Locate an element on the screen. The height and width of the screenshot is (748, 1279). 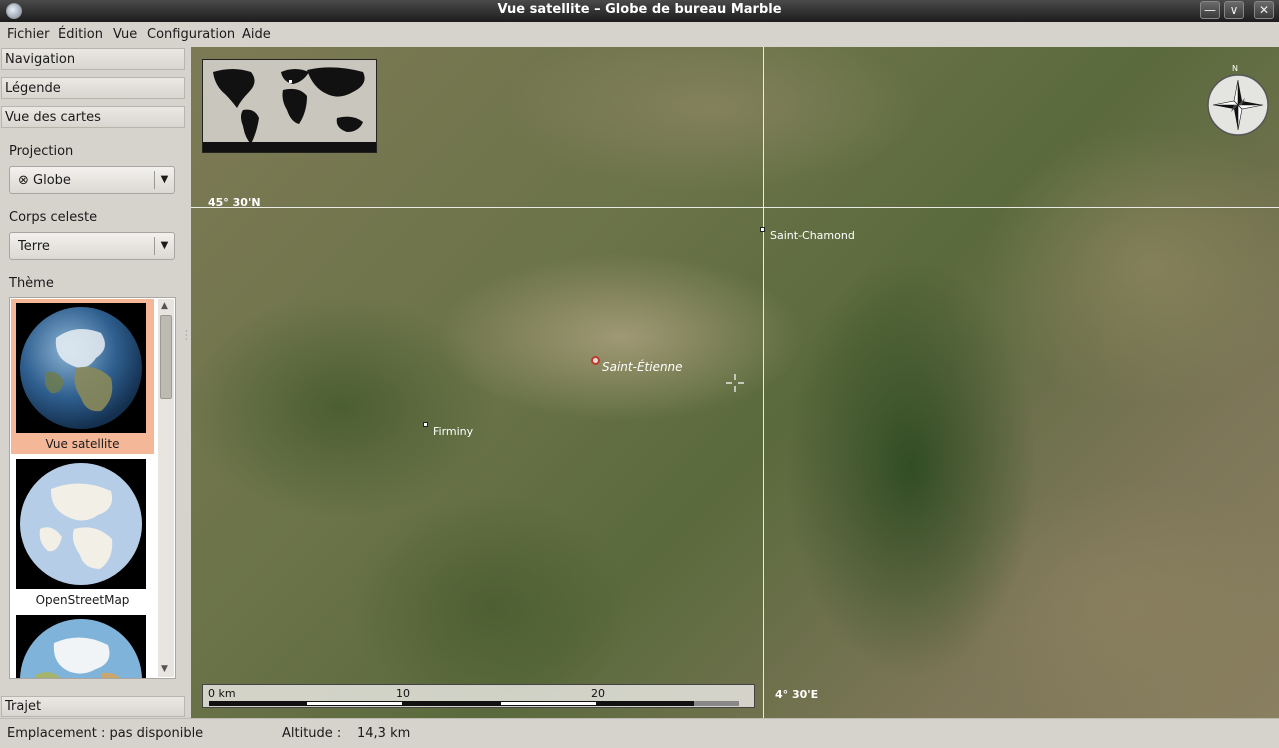
status-location: Emplacement : pas disponible is located at coordinates (105, 733).